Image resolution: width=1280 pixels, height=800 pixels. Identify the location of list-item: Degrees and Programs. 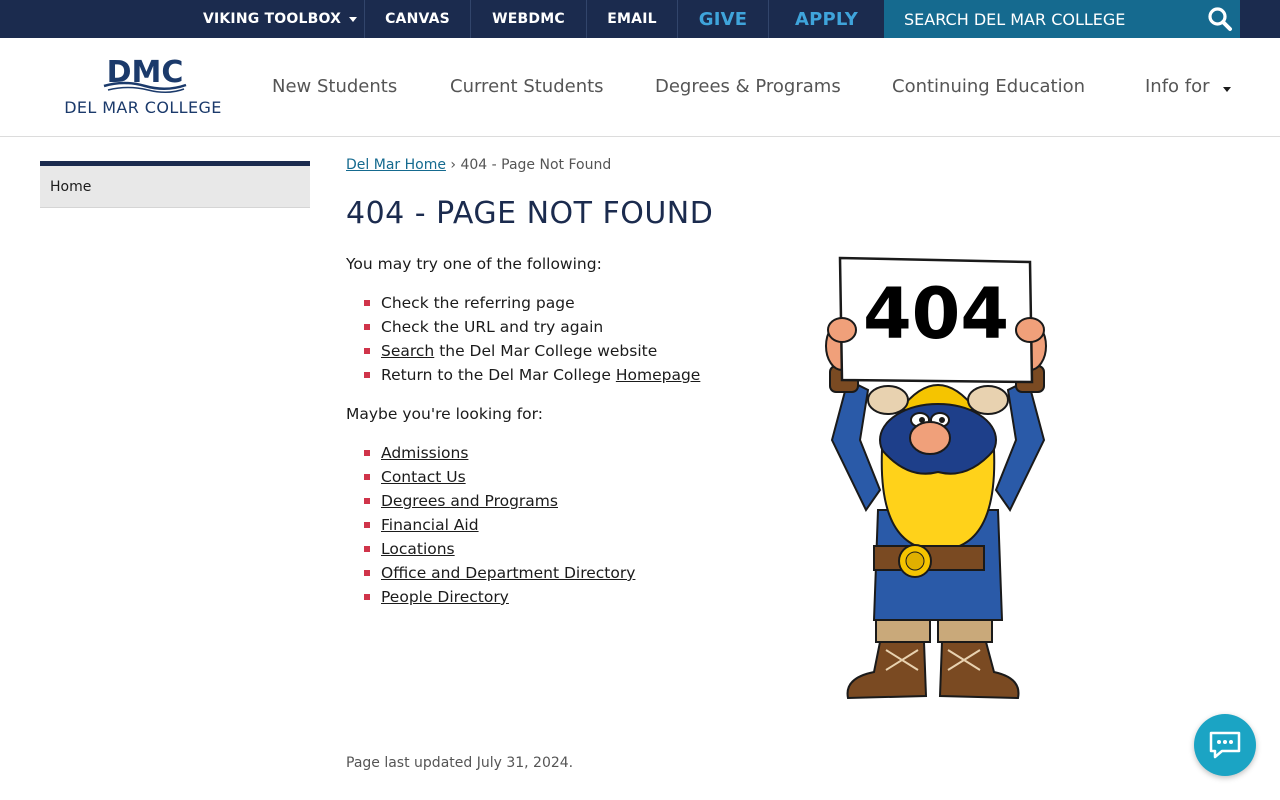
(499, 501).